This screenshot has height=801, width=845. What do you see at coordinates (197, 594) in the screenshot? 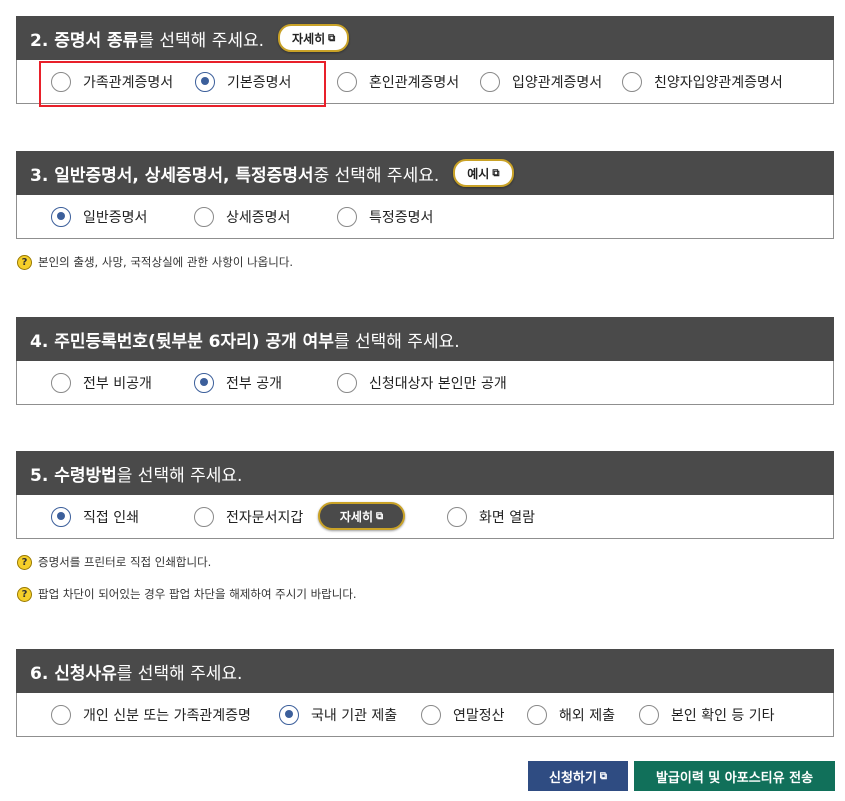
I see `note-text: 팝업 차단이 되어있는 경우 팝업 차단을 해제하여 주시기 바랍니다.` at bounding box center [197, 594].